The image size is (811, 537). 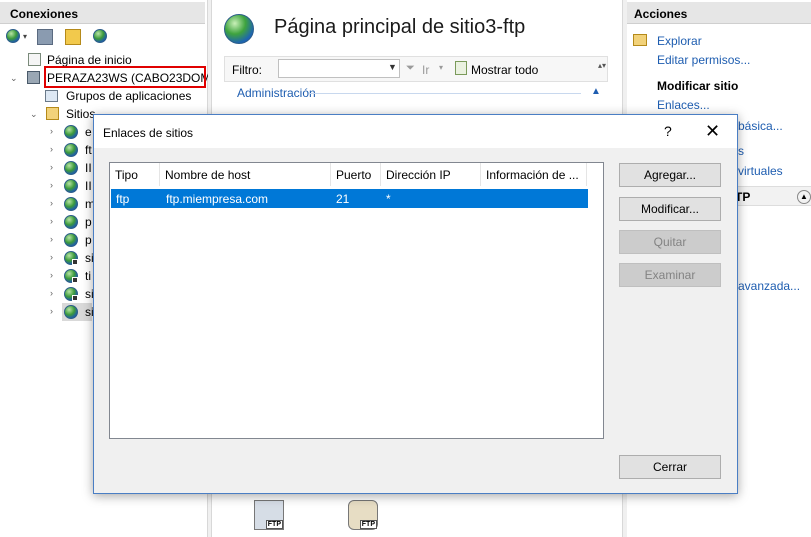 I want to click on tree-item-label: ft, so click(x=88, y=150).